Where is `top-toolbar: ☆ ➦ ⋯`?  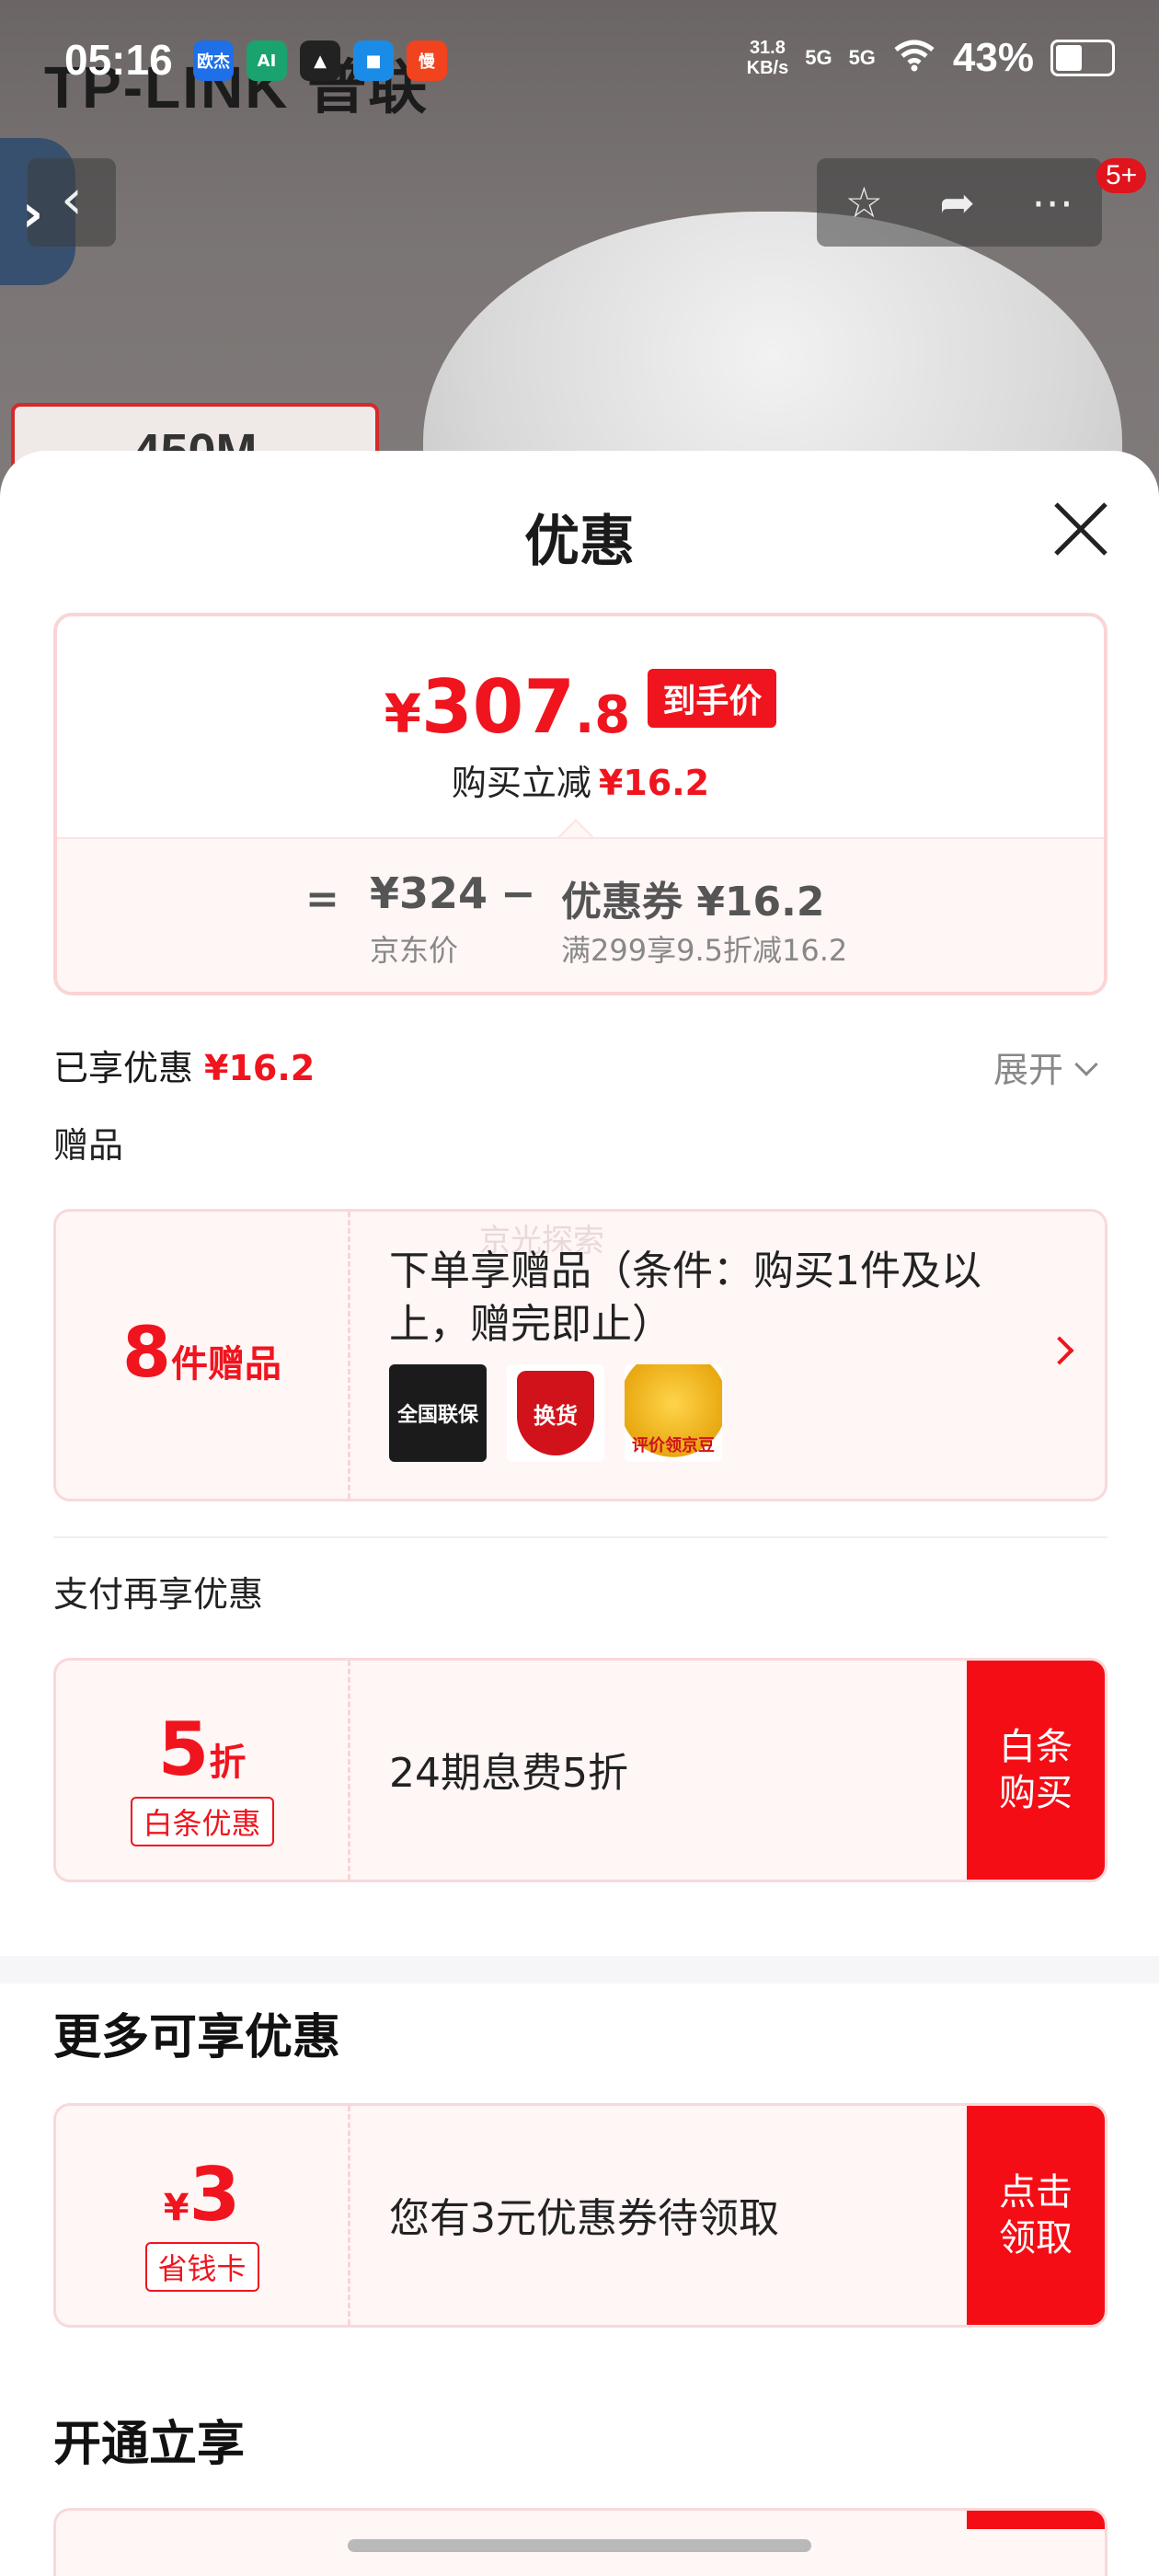
top-toolbar: ☆ ➦ ⋯ is located at coordinates (959, 202).